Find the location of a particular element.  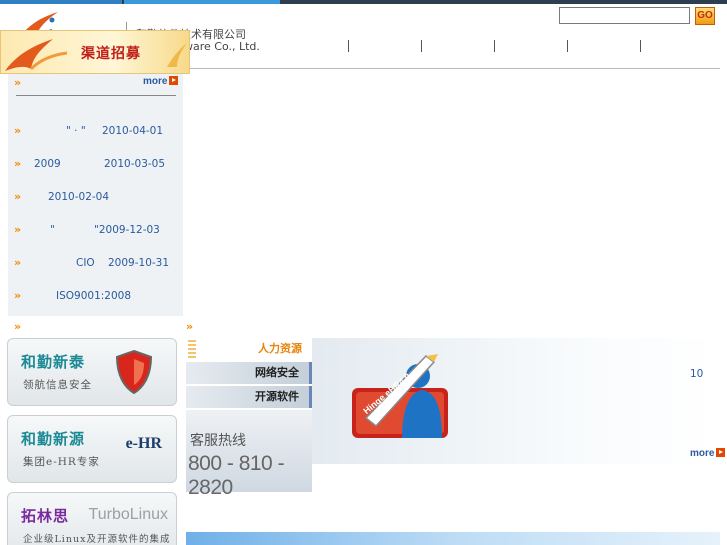

news-more-link: more is located at coordinates (161, 81).